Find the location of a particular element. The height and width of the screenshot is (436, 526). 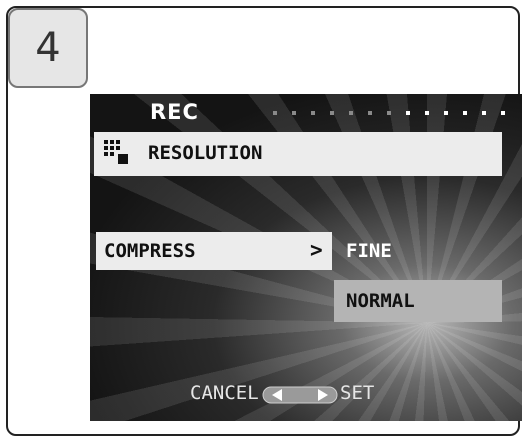

submenu-label: COMPRESS is located at coordinates (150, 251).